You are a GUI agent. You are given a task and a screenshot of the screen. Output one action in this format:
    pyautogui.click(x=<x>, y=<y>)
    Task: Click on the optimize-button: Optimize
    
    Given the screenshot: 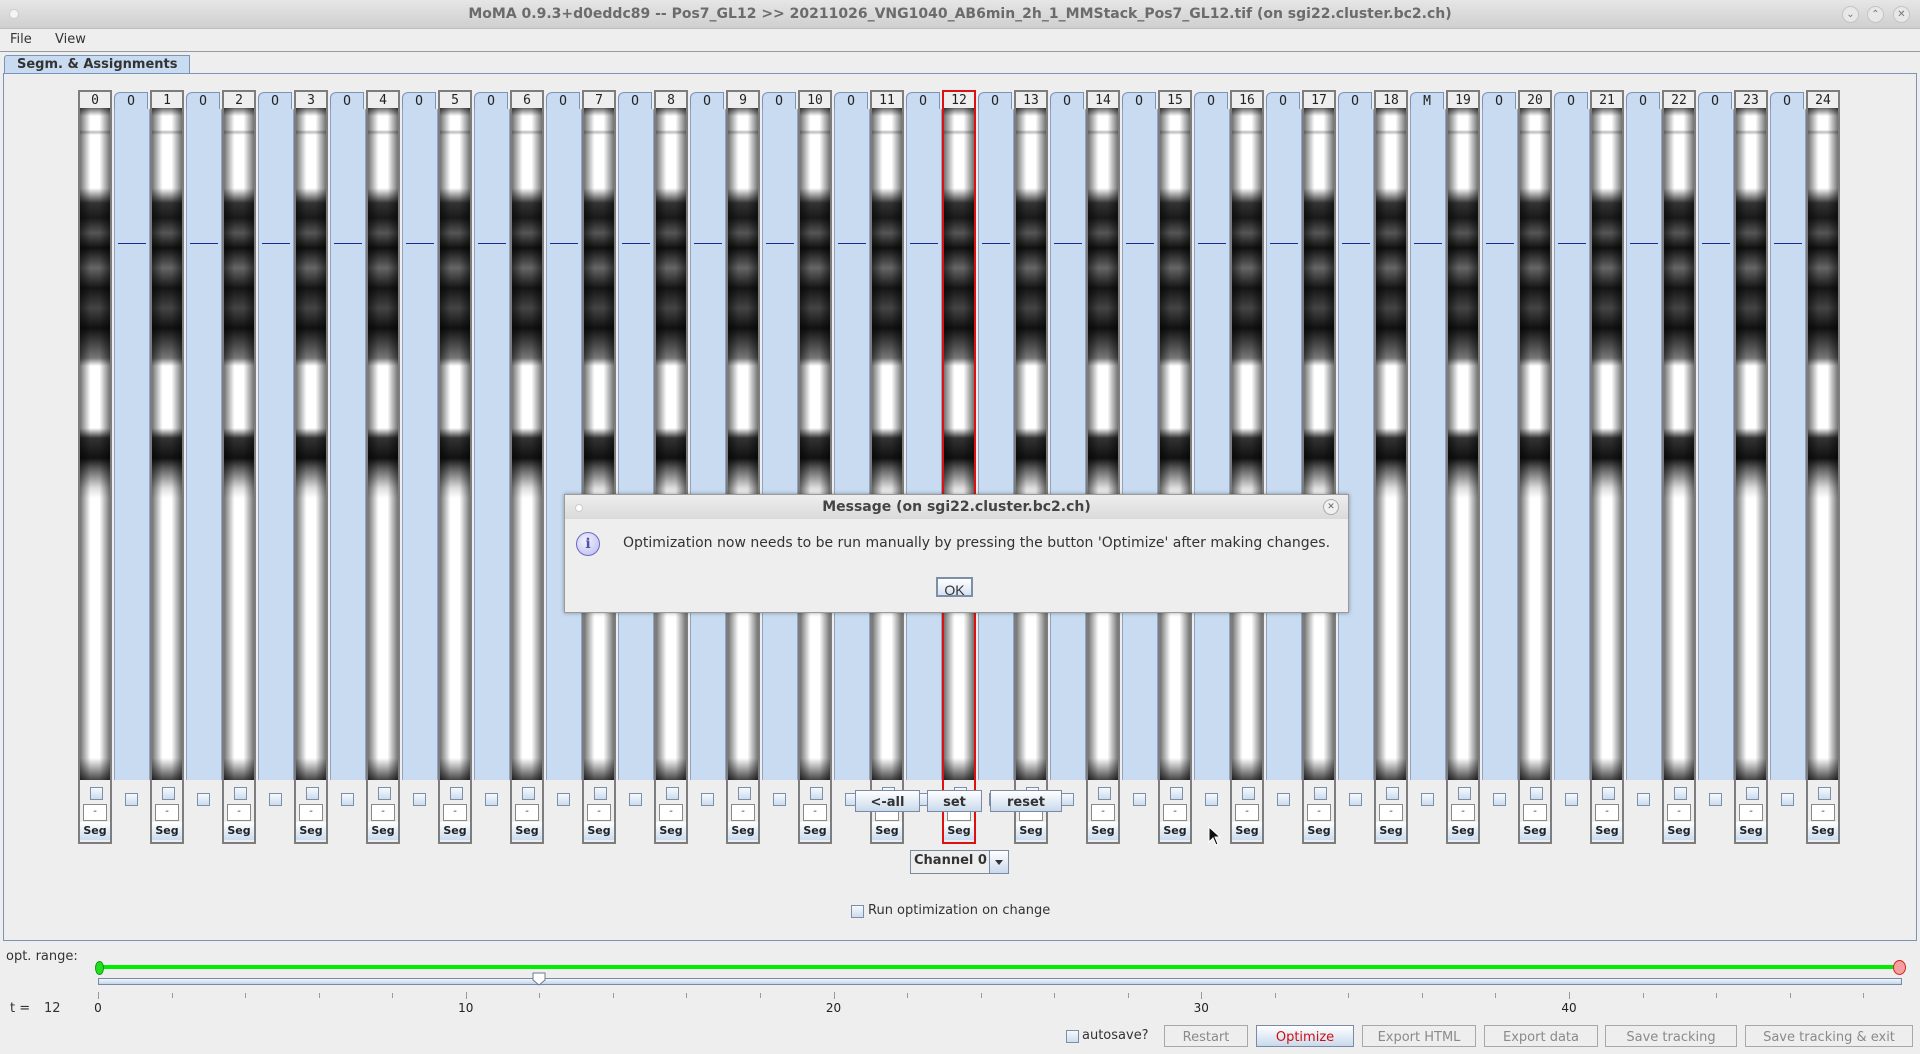 What is the action you would take?
    pyautogui.click(x=1305, y=1036)
    